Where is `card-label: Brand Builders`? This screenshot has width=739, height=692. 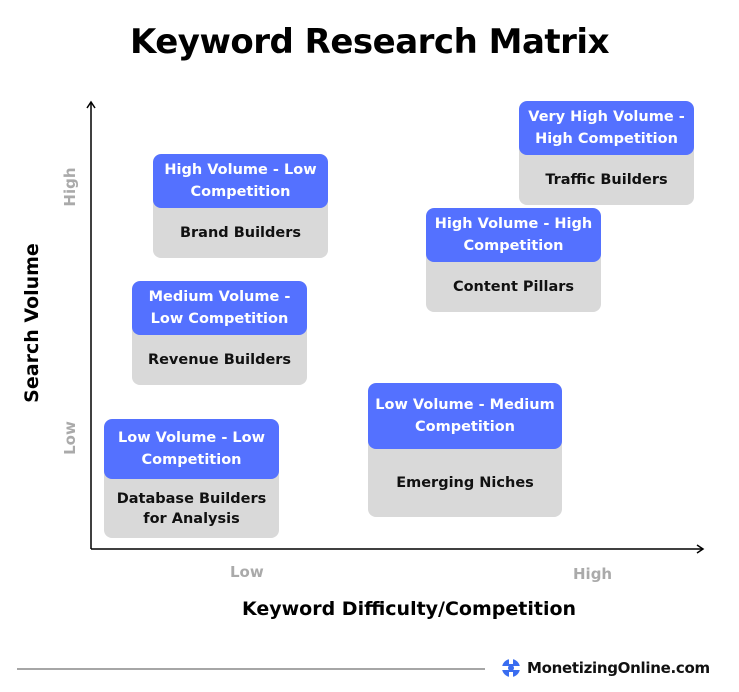
card-label: Brand Builders is located at coordinates (240, 233).